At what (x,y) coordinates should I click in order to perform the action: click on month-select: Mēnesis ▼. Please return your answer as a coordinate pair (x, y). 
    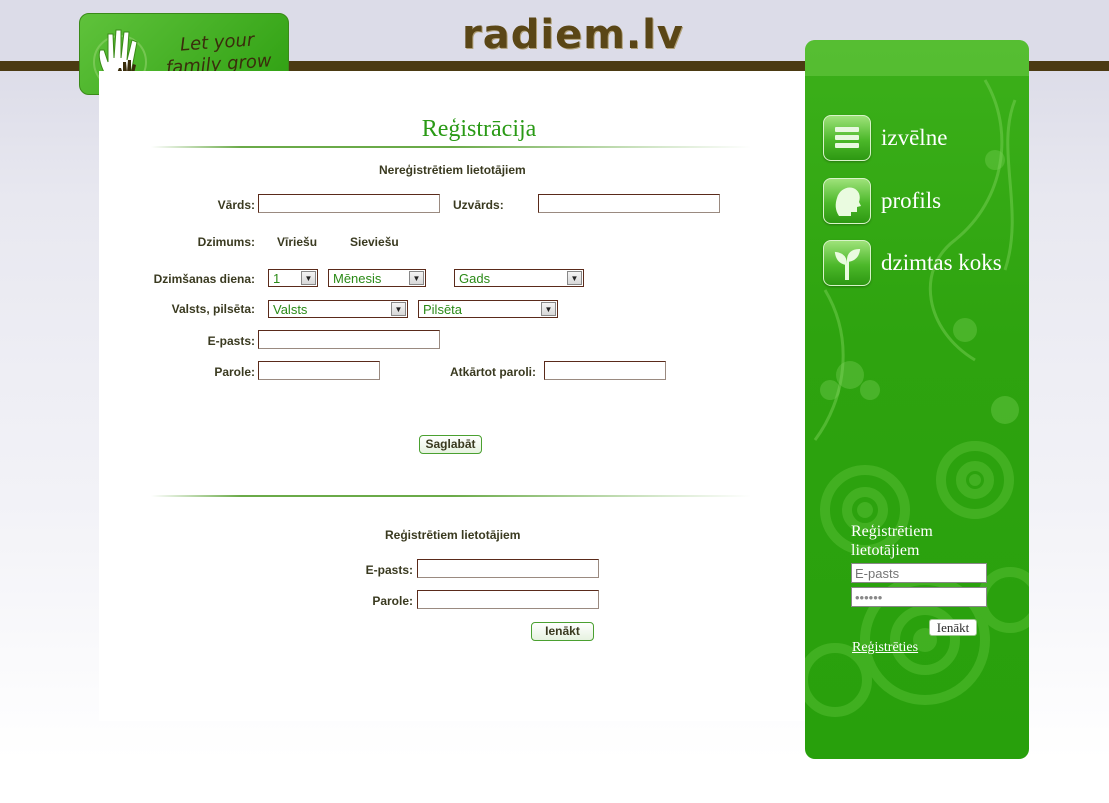
    Looking at the image, I should click on (377, 278).